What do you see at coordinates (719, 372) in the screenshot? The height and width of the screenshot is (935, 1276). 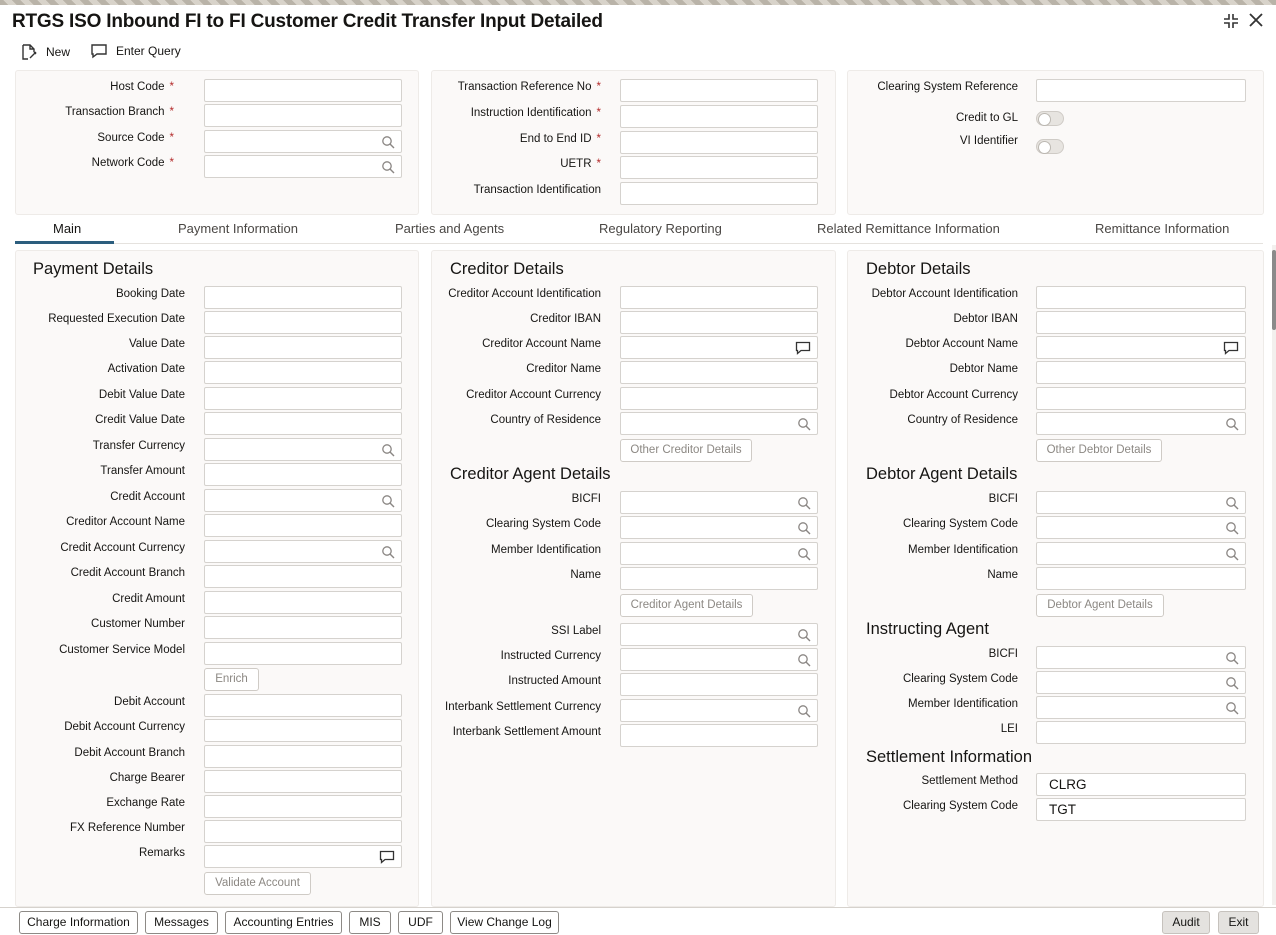 I see `creditor-creditor-name-input` at bounding box center [719, 372].